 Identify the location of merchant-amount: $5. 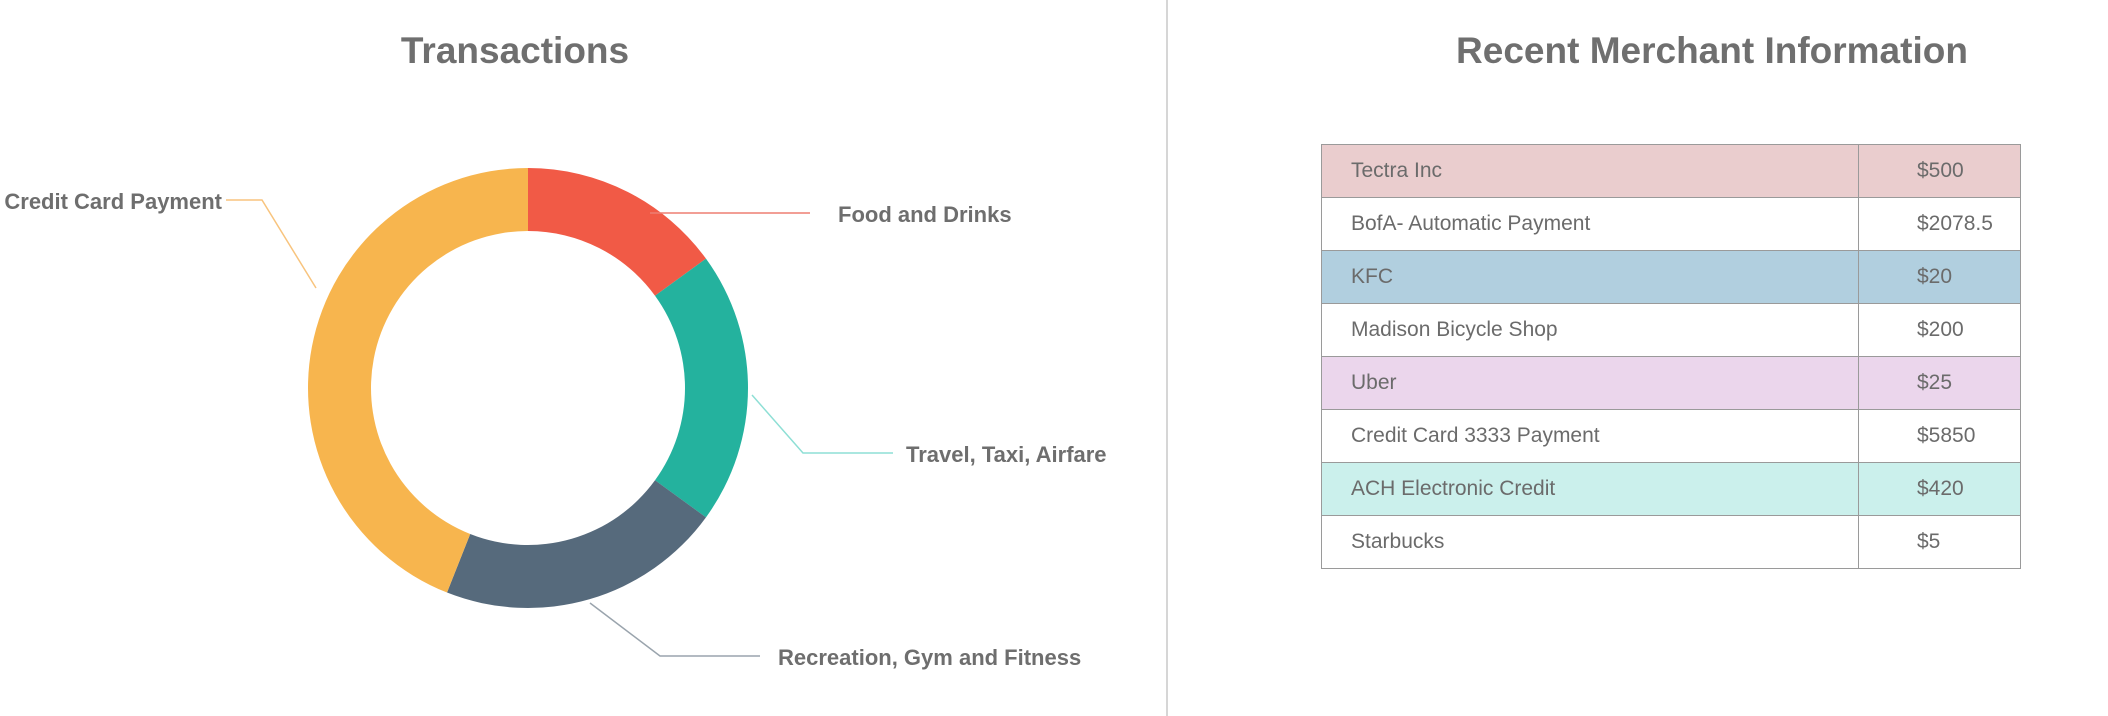
(1939, 542).